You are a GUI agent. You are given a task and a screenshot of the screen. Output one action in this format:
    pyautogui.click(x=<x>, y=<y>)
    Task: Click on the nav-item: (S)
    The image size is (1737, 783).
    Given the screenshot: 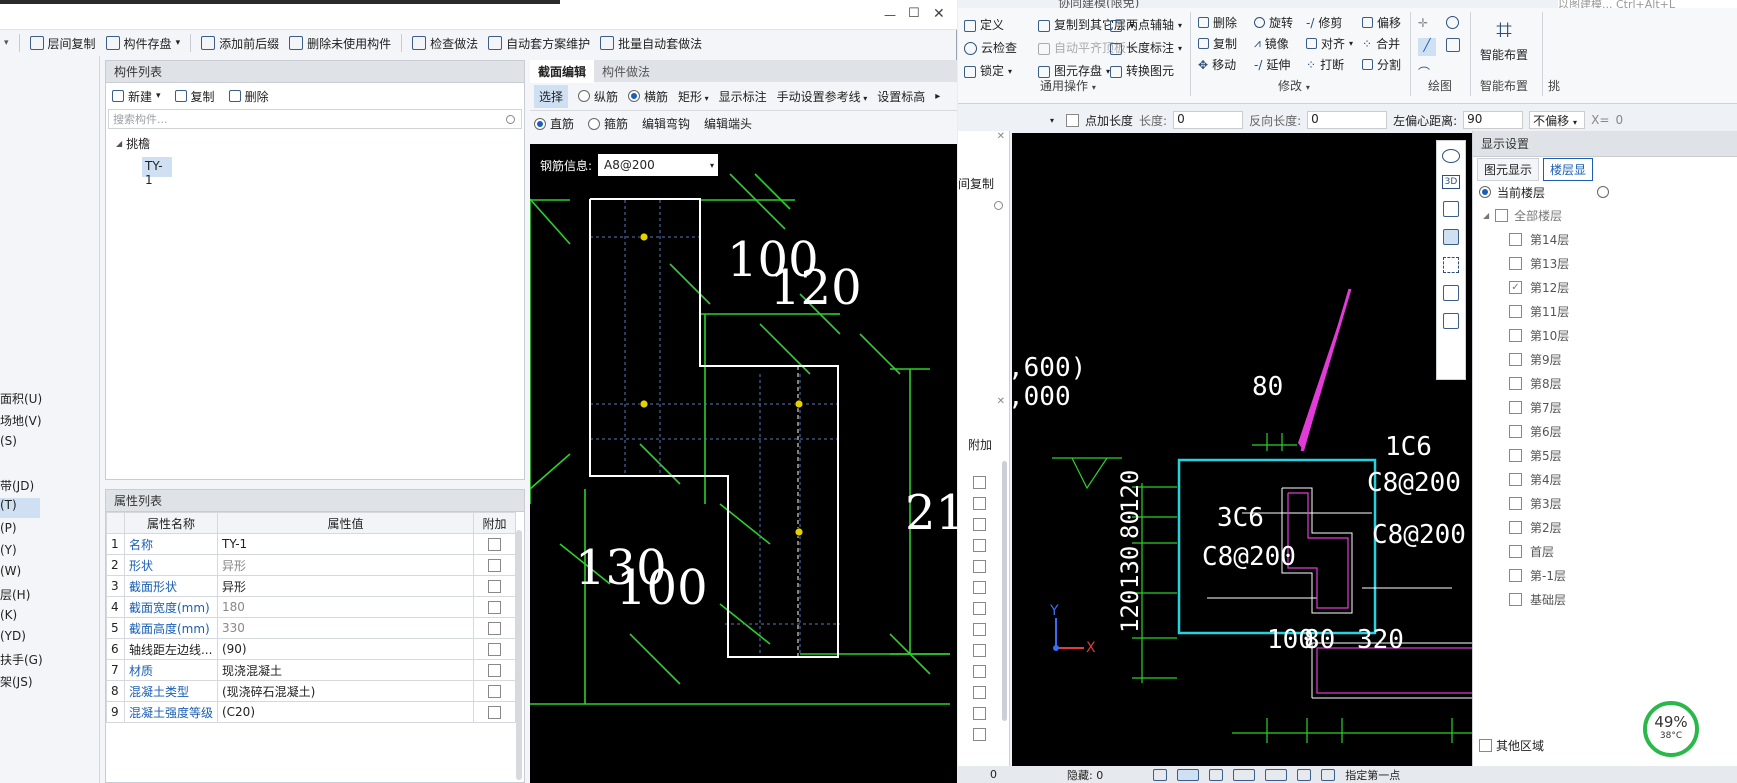 What is the action you would take?
    pyautogui.click(x=8, y=441)
    